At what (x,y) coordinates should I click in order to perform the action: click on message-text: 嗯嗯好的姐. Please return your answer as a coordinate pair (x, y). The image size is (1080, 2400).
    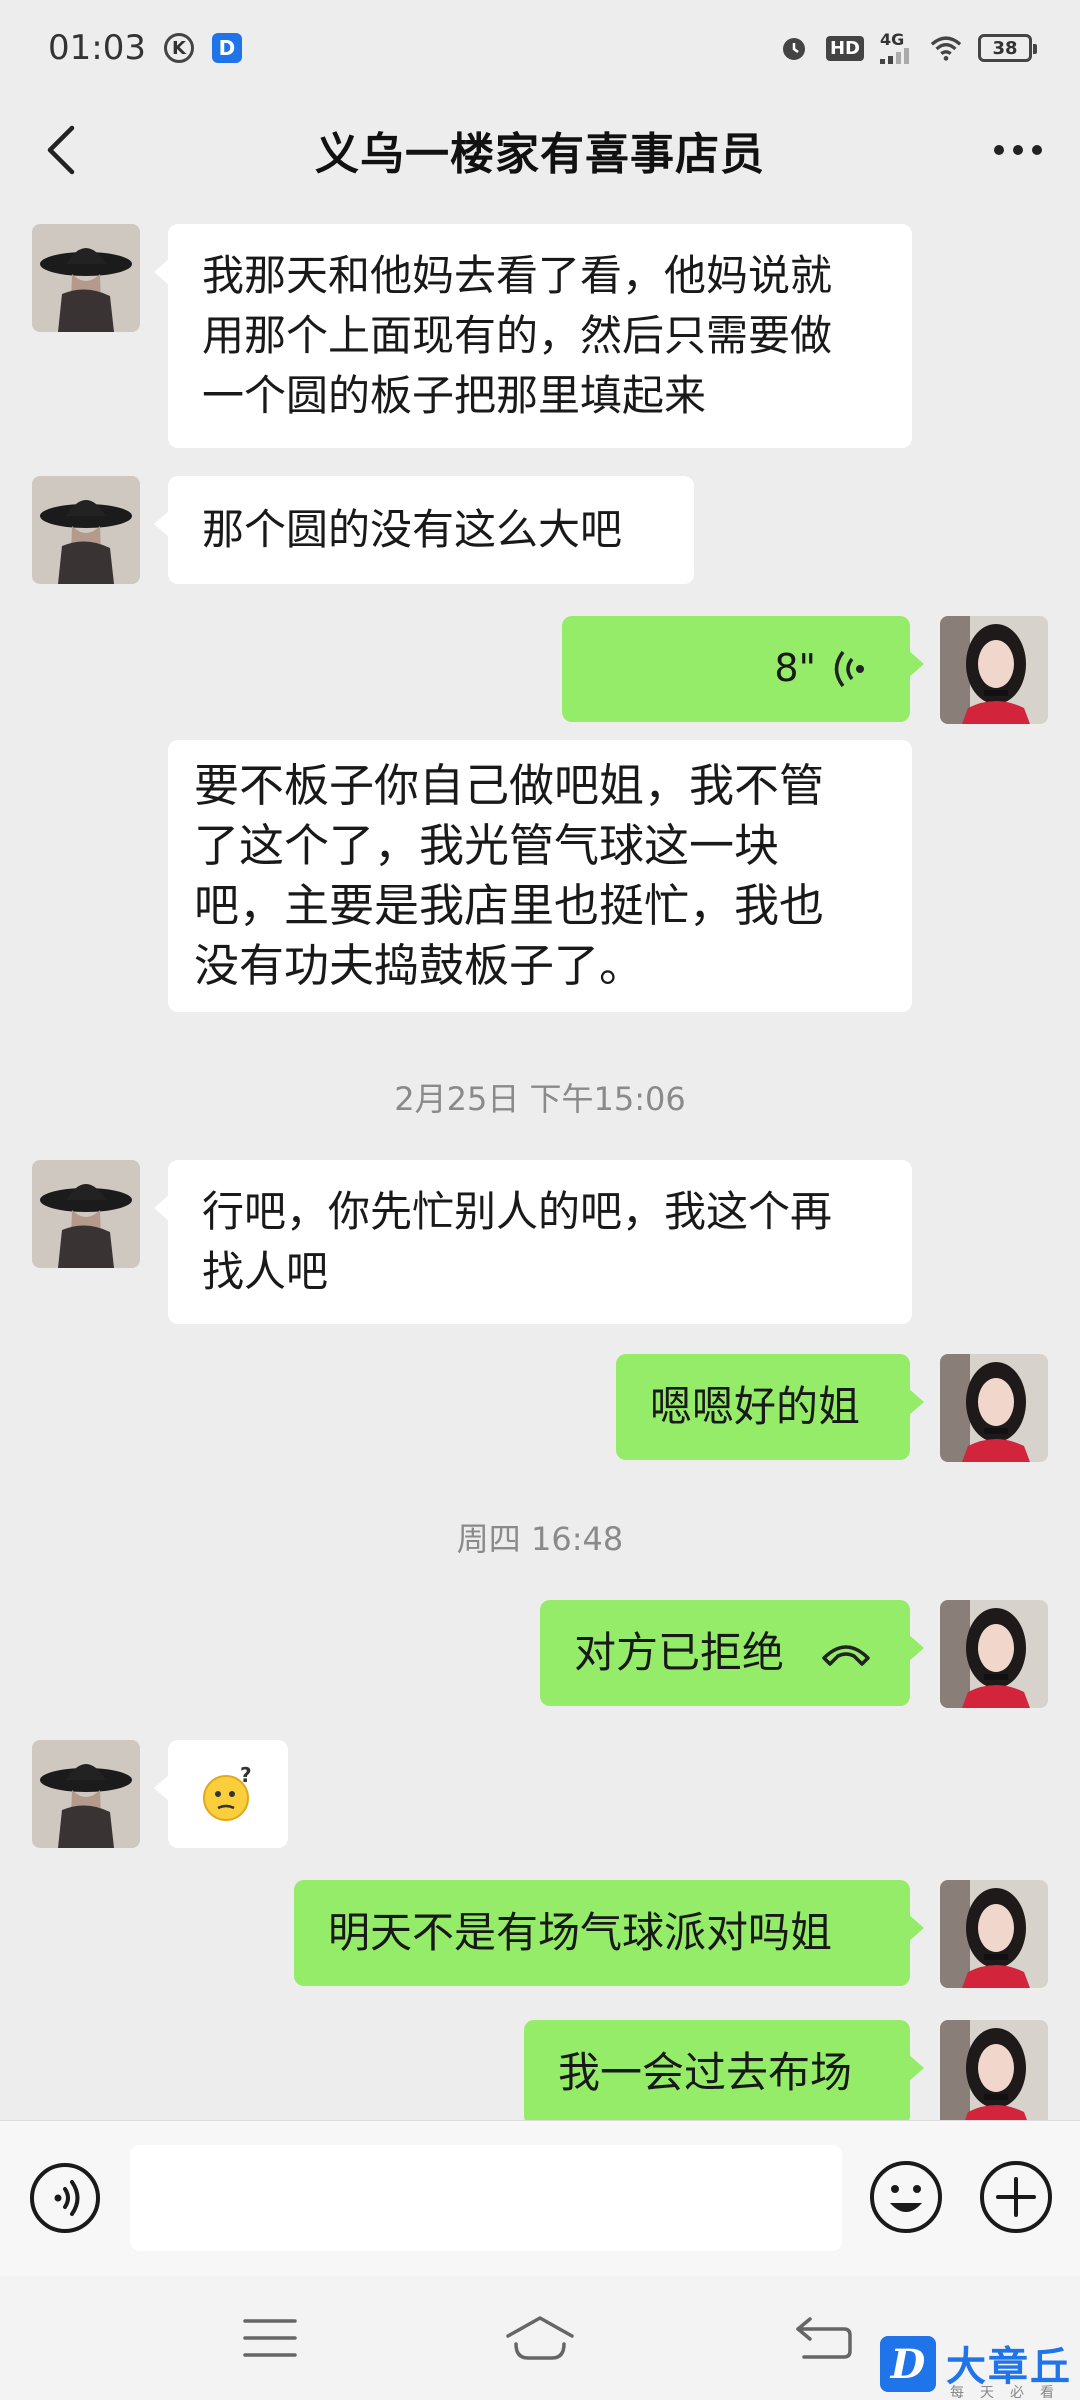
    Looking at the image, I should click on (755, 1406).